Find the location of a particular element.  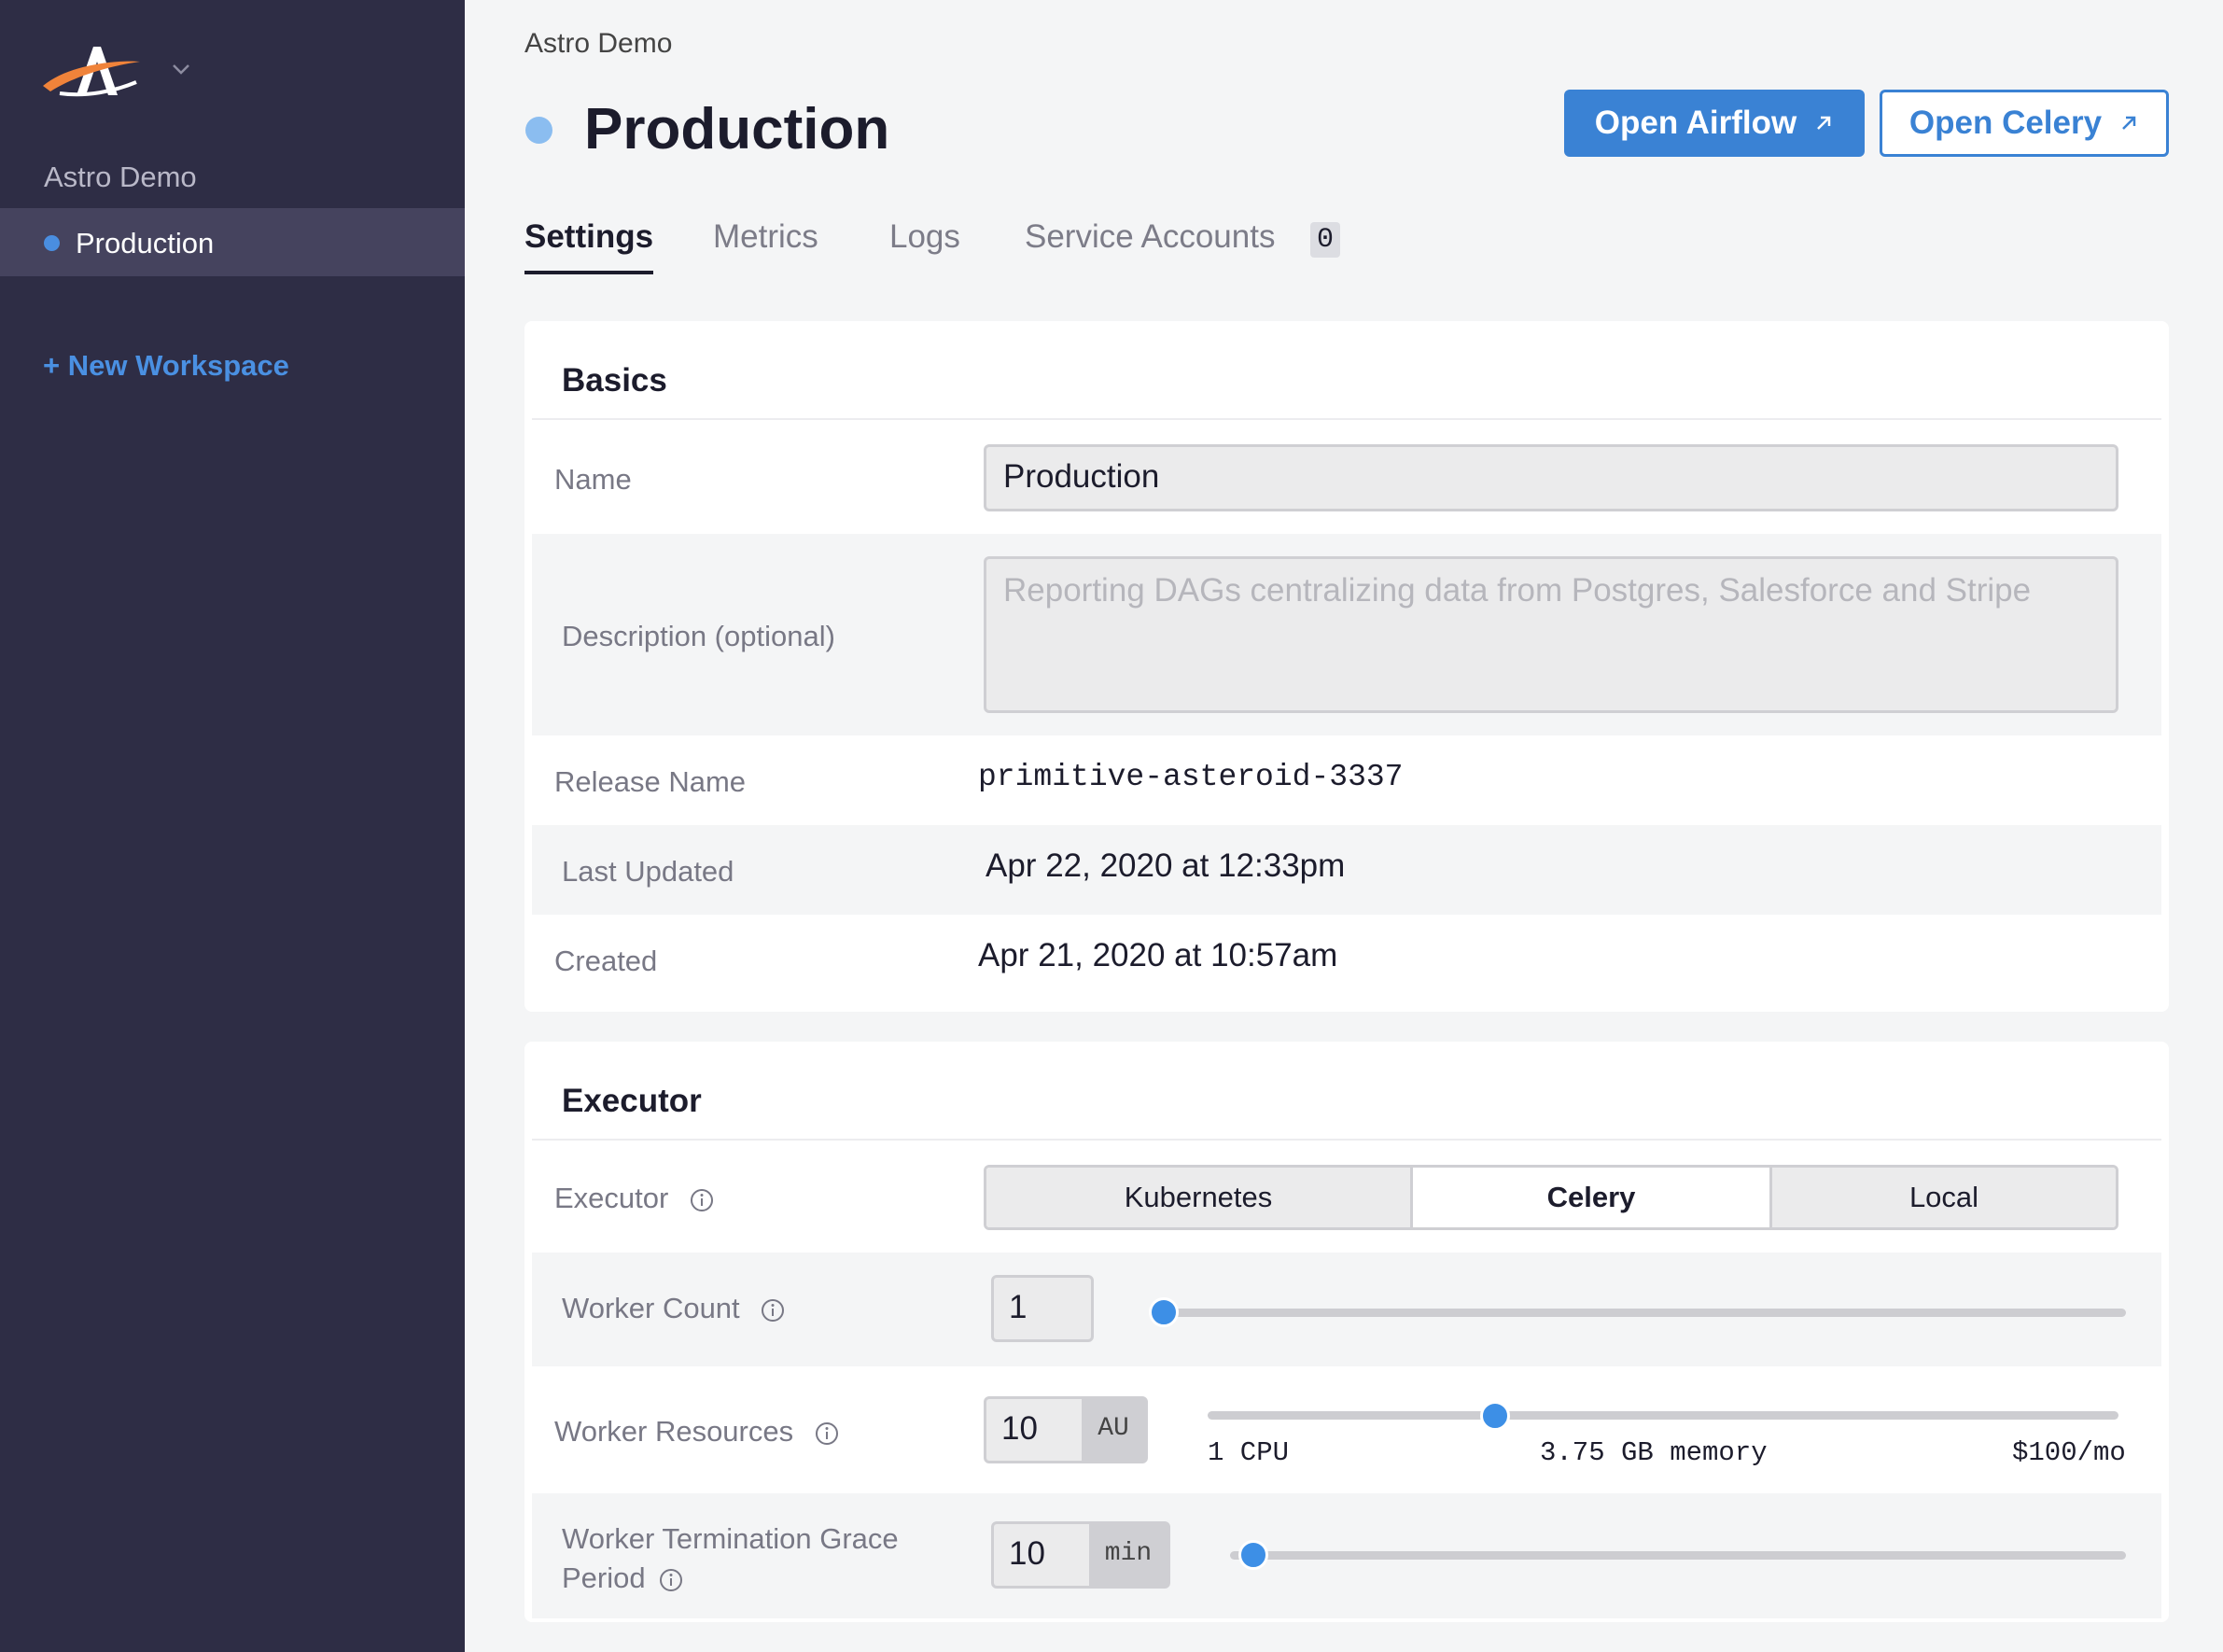

grace-period-value: 10 is located at coordinates (1027, 1553).